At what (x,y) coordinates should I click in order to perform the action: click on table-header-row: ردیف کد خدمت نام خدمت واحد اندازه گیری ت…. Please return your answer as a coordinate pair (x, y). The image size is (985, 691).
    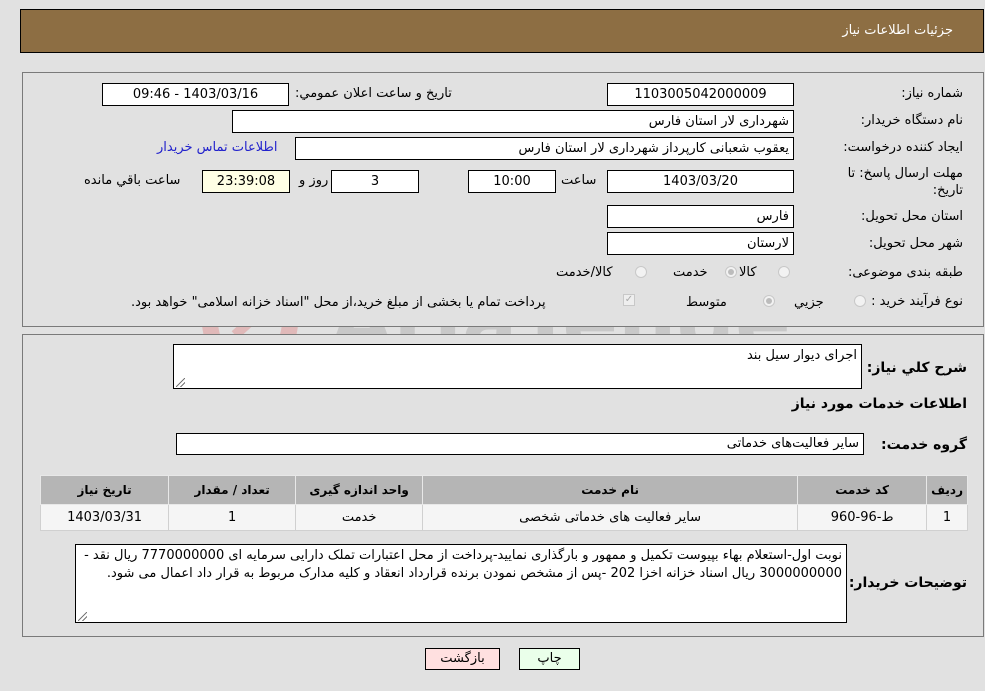
    Looking at the image, I should click on (503, 490).